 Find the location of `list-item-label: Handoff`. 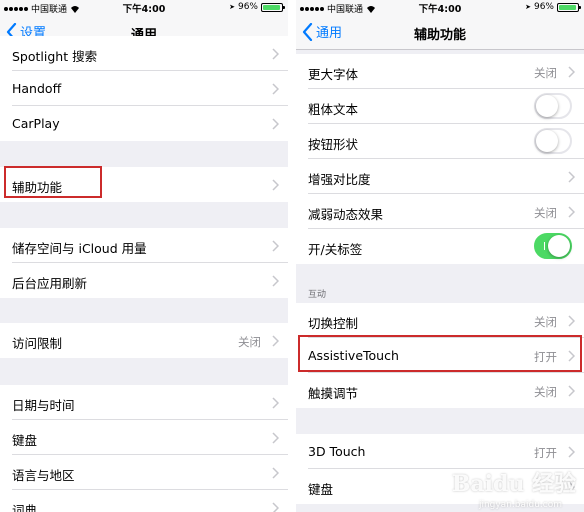

list-item-label: Handoff is located at coordinates (37, 88).